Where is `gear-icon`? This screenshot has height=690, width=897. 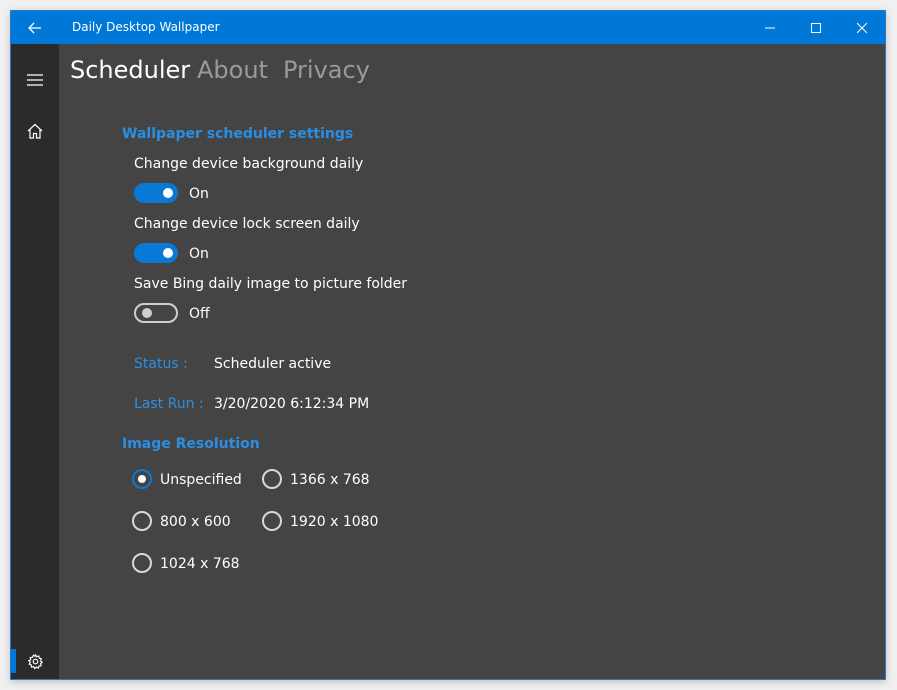 gear-icon is located at coordinates (35, 660).